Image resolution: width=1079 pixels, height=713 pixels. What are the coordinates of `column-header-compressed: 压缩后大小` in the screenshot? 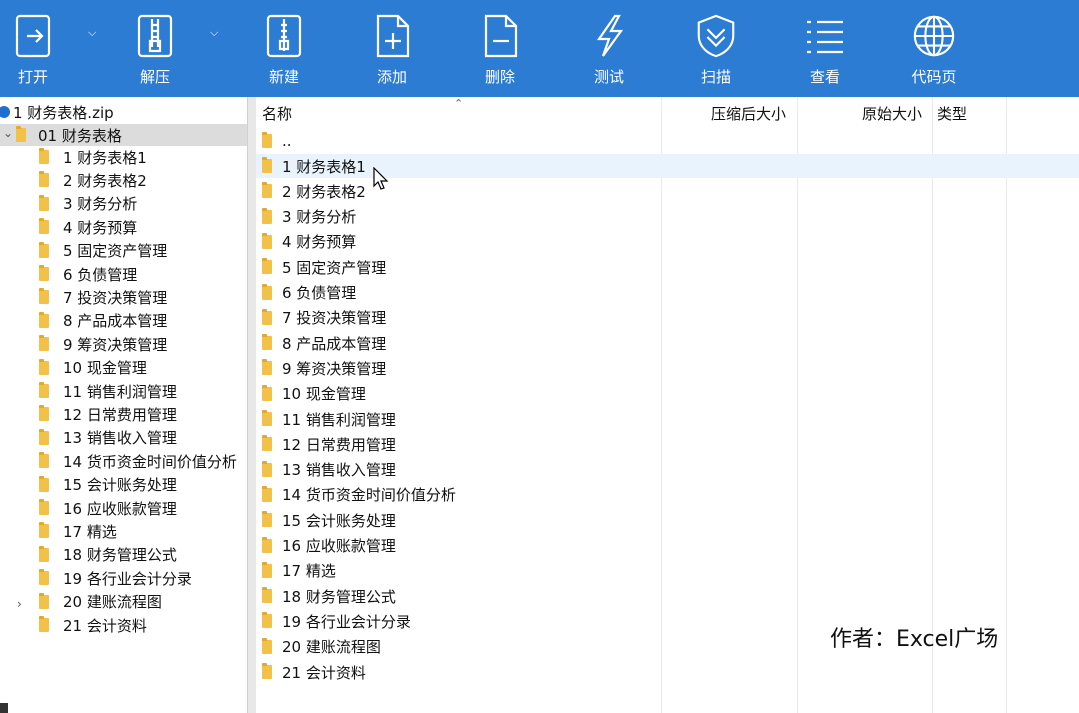 It's located at (748, 113).